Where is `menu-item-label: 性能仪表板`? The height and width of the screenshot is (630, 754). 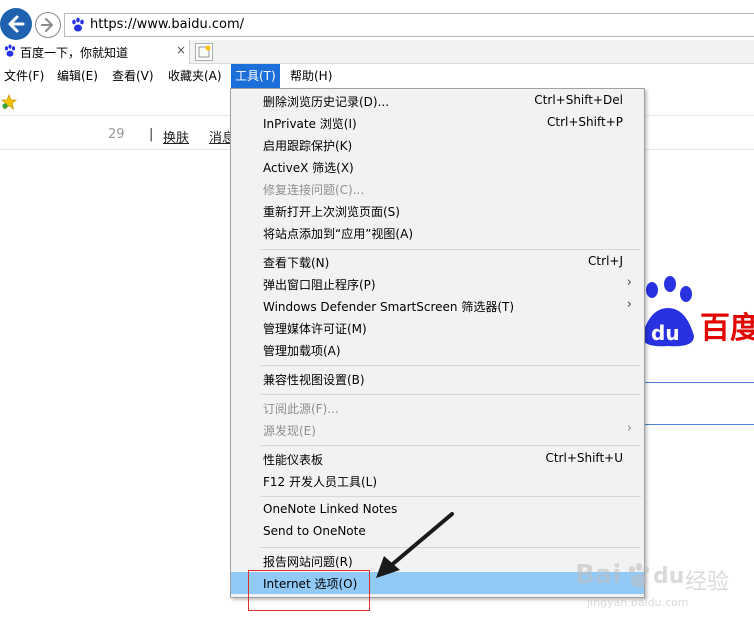
menu-item-label: 性能仪表板 is located at coordinates (293, 460).